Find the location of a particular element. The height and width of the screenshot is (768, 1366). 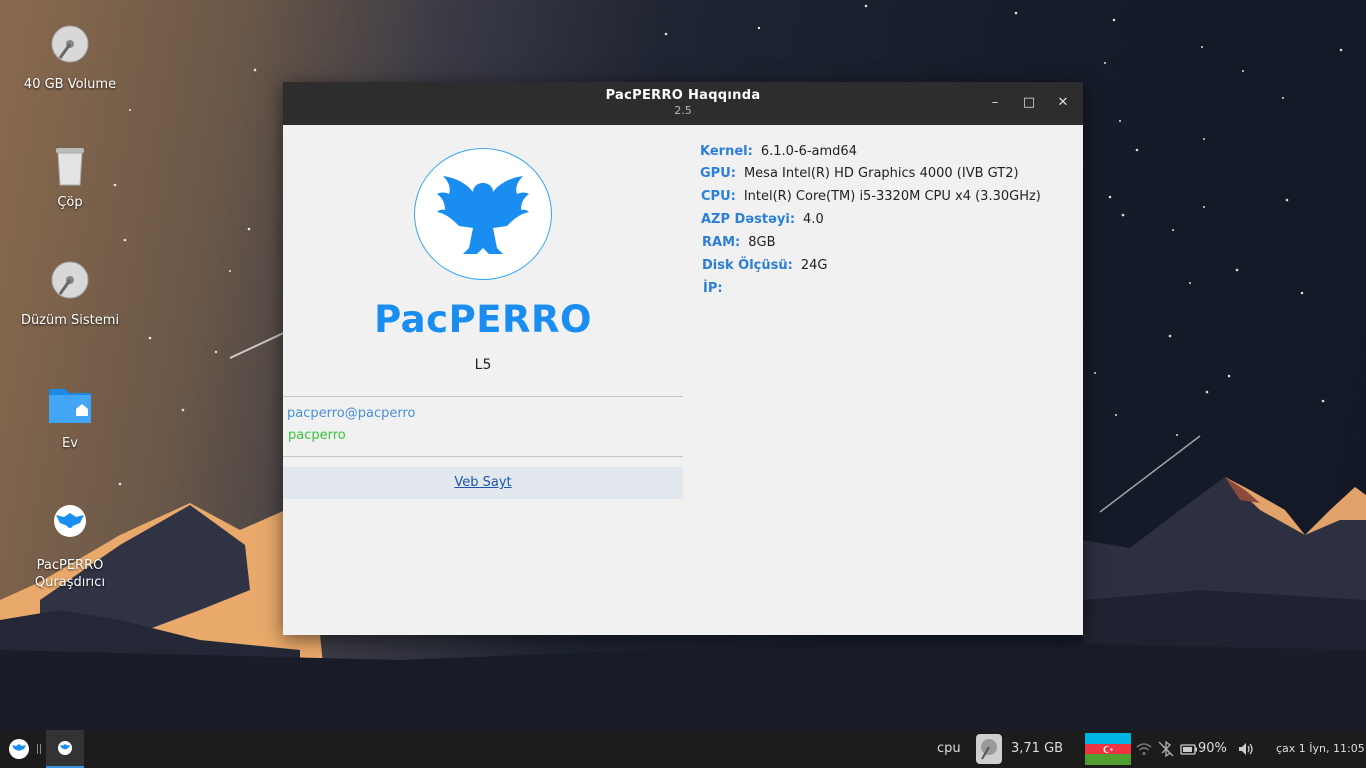

website-button: Veb Sayt is located at coordinates (483, 483).